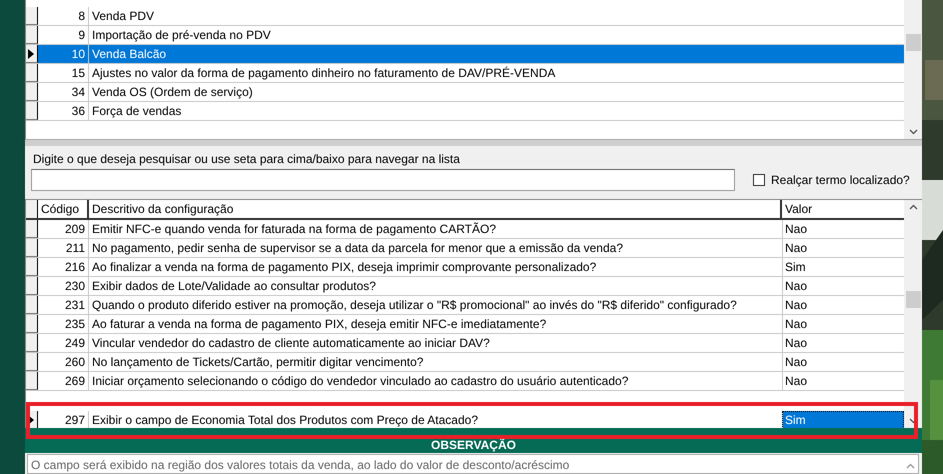 Image resolution: width=943 pixels, height=474 pixels. What do you see at coordinates (843, 419) in the screenshot?
I see `value-cell: Sim` at bounding box center [843, 419].